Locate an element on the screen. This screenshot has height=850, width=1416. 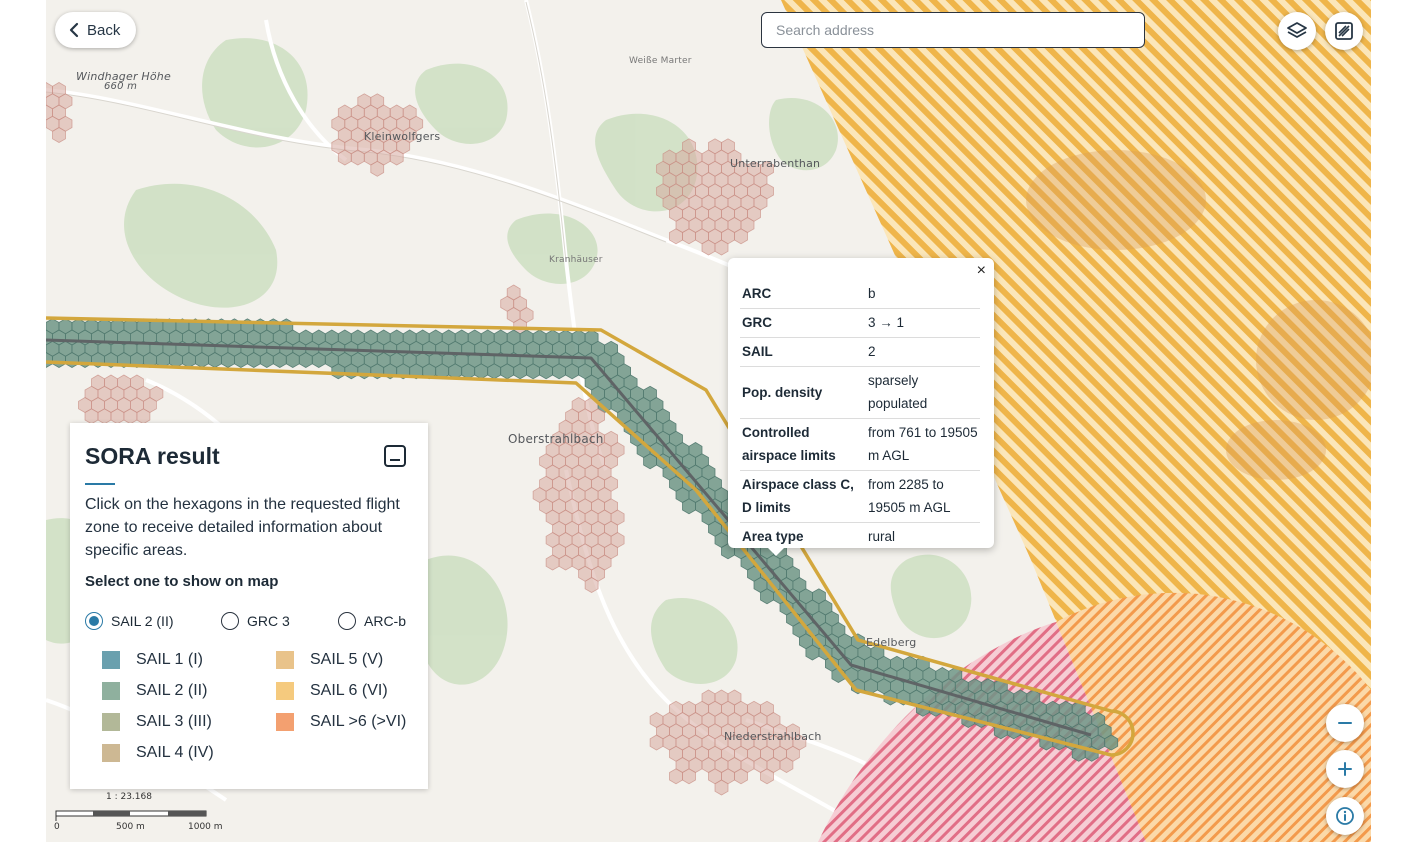
radio-label: GRC 3 is located at coordinates (268, 621).